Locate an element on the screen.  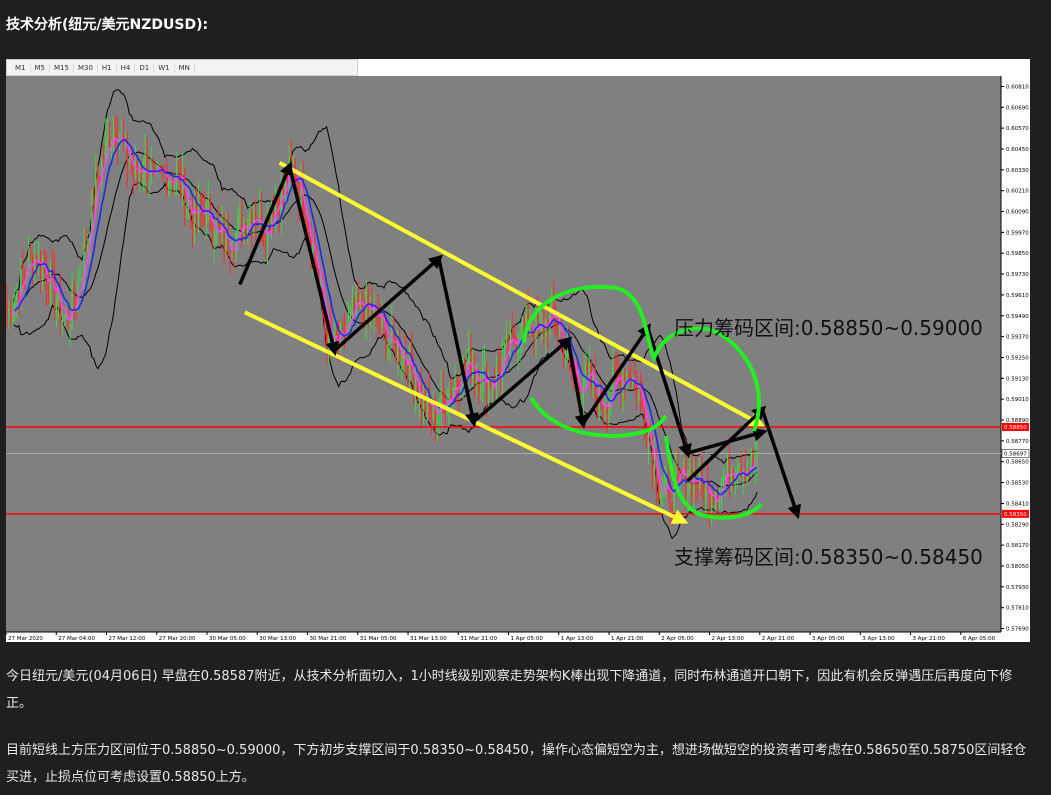
timeframe-button-m15: M15 is located at coordinates (62, 67).